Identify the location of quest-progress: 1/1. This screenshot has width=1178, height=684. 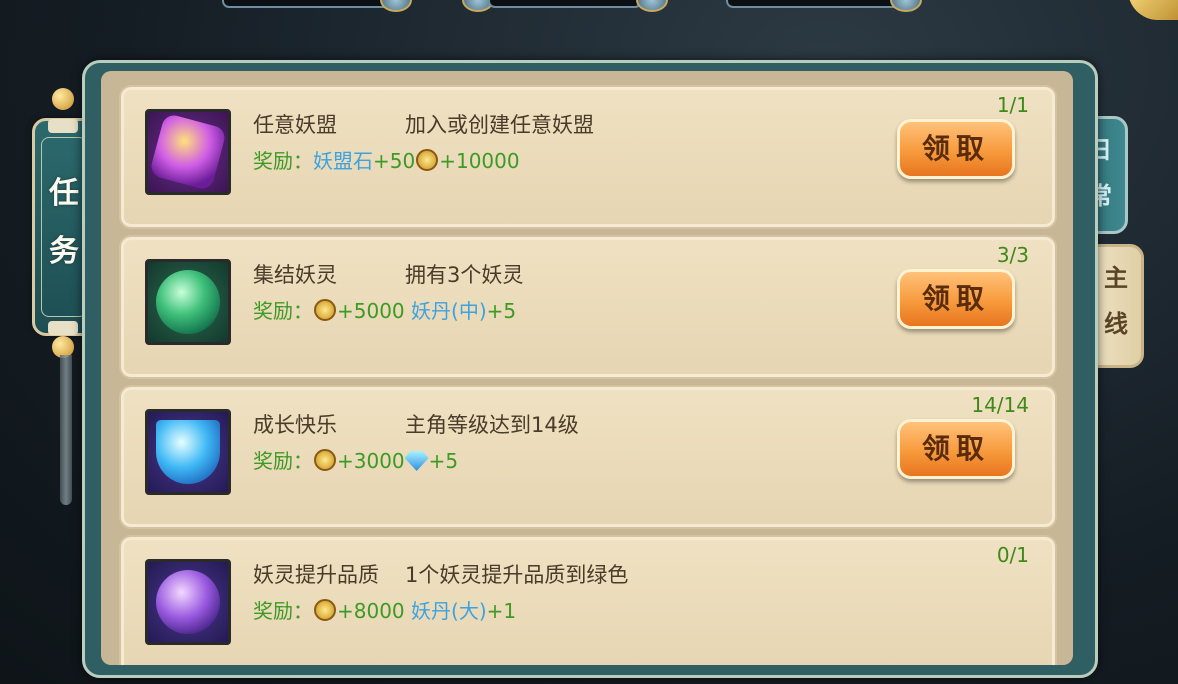
(1012, 105).